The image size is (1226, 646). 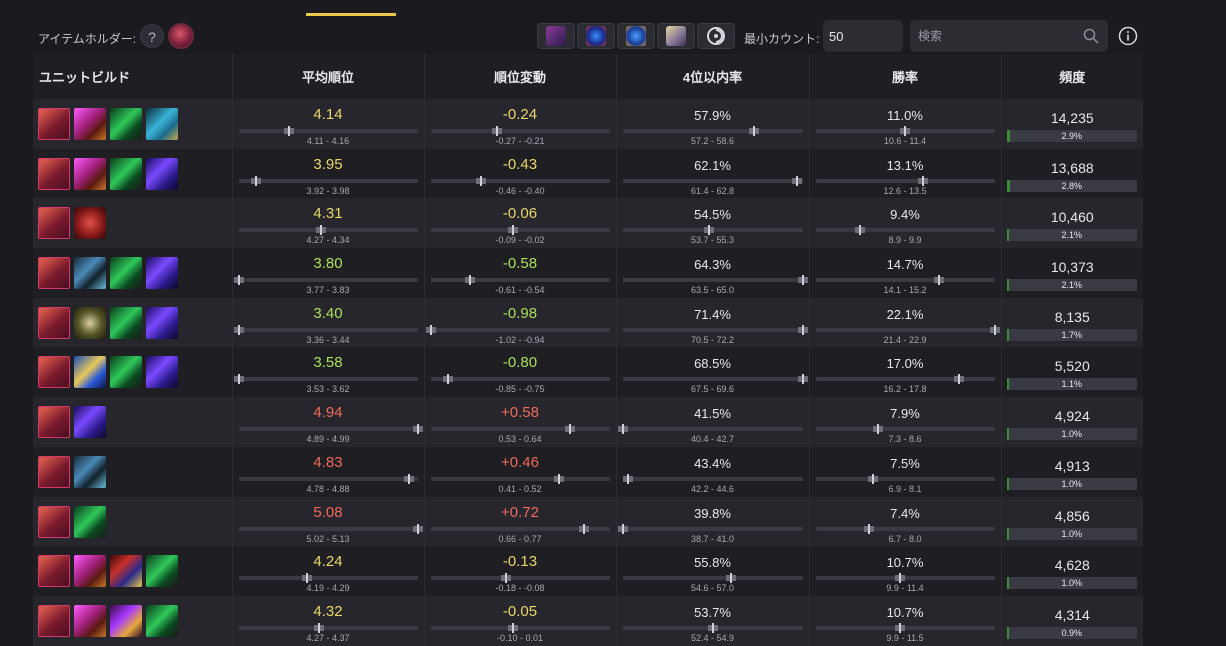 I want to click on win-rate-confidence-track, so click(x=907, y=329).